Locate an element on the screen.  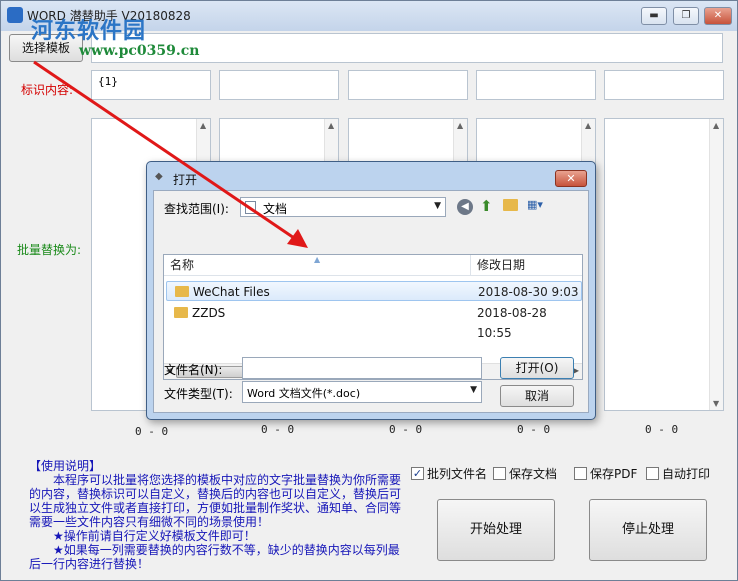
lookin-label: 查找范围(I): is located at coordinates (196, 209).